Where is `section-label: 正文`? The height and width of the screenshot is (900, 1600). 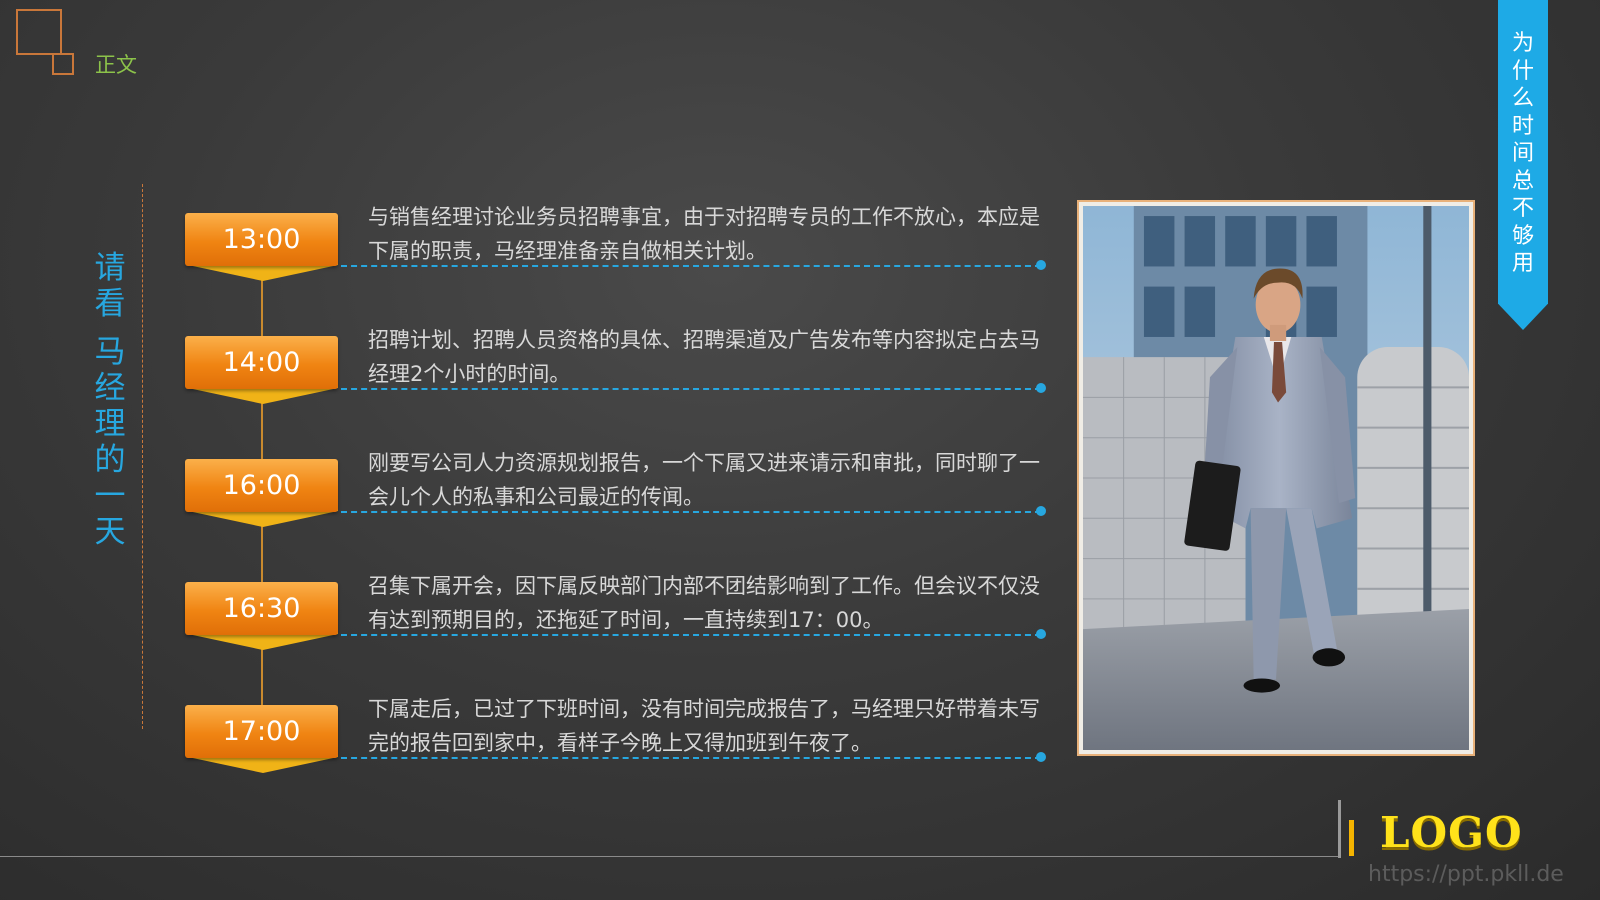 section-label: 正文 is located at coordinates (116, 65).